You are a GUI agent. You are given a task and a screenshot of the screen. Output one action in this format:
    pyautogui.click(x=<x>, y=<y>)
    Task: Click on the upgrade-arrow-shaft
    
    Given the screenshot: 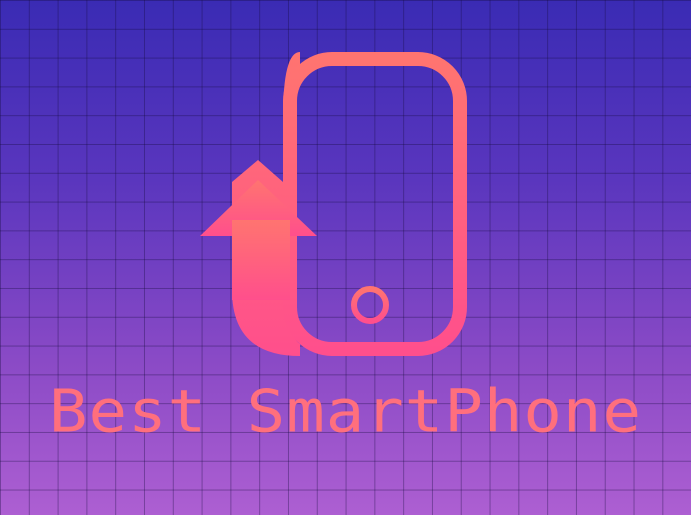 What is the action you would take?
    pyautogui.click(x=261, y=260)
    